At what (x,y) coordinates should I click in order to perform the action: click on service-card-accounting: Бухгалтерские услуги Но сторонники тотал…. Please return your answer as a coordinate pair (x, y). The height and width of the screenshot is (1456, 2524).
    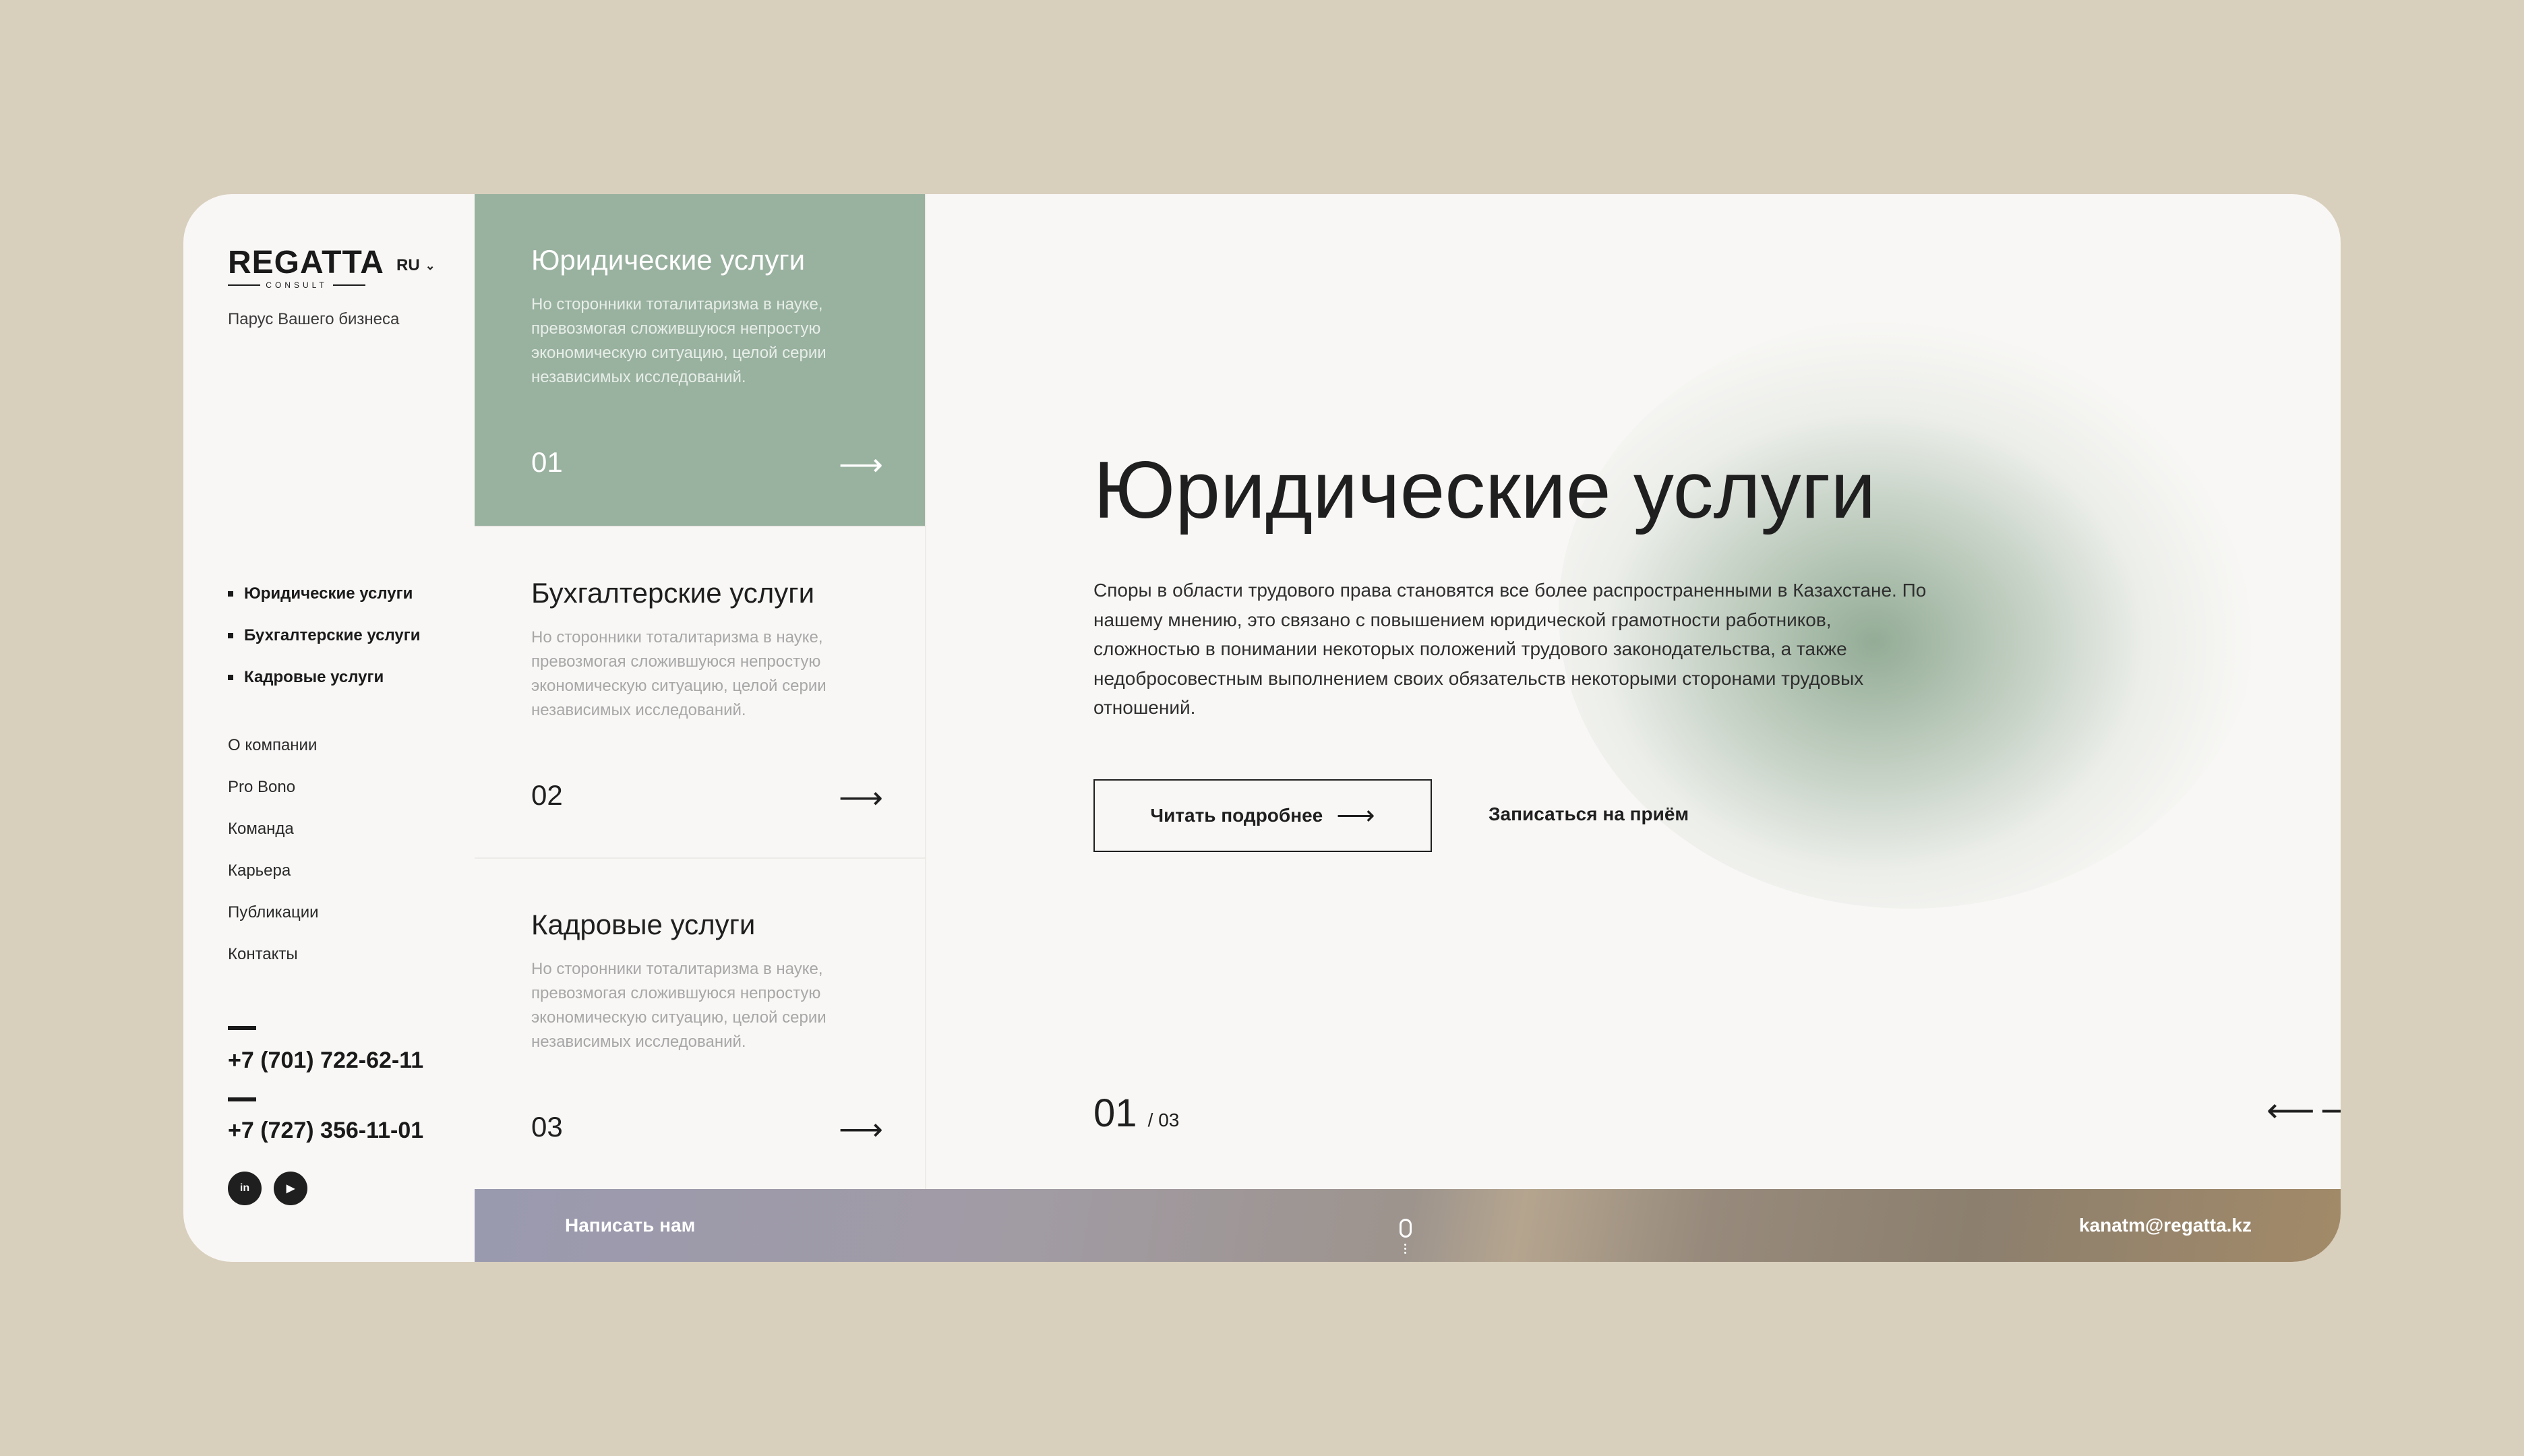
    Looking at the image, I should click on (700, 691).